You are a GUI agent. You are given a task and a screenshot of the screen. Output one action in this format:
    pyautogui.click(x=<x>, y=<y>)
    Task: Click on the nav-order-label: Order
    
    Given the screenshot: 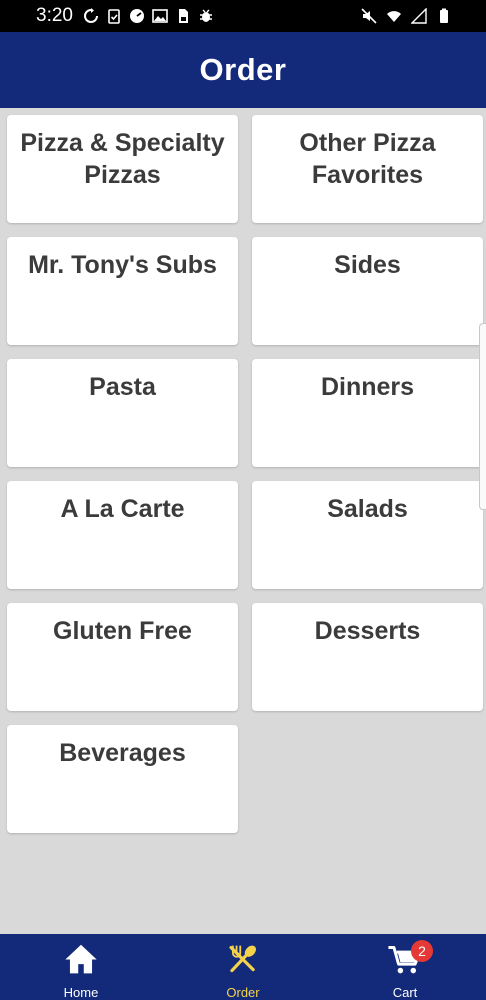 What is the action you would take?
    pyautogui.click(x=243, y=992)
    